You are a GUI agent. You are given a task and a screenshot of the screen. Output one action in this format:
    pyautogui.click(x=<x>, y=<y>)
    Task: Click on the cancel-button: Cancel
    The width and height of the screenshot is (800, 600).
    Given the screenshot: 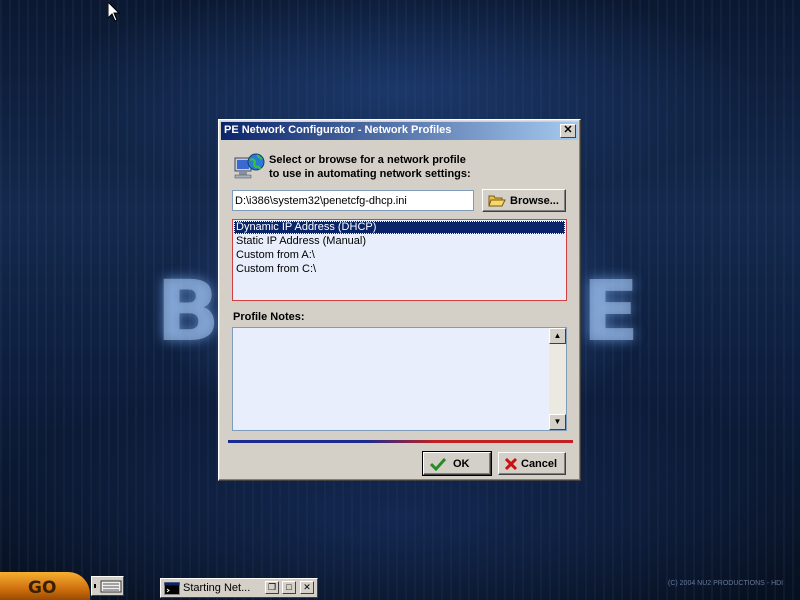 What is the action you would take?
    pyautogui.click(x=532, y=463)
    